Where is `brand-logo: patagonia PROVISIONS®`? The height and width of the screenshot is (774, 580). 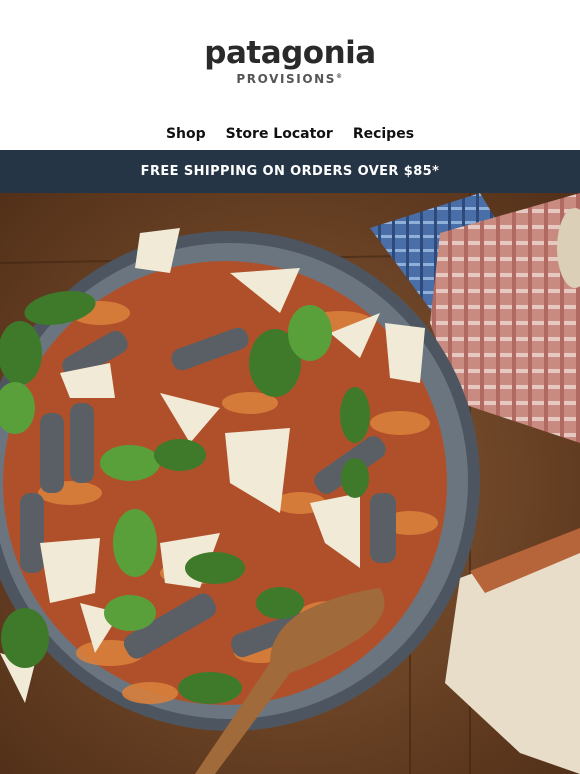
brand-logo: patagonia PROVISIONS® is located at coordinates (290, 61).